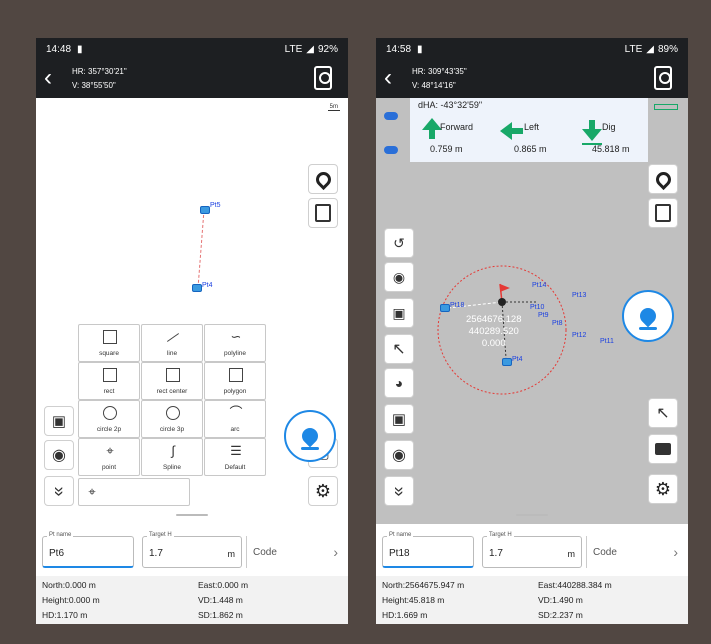  What do you see at coordinates (173, 413) in the screenshot?
I see `circle-3p-icon` at bounding box center [173, 413].